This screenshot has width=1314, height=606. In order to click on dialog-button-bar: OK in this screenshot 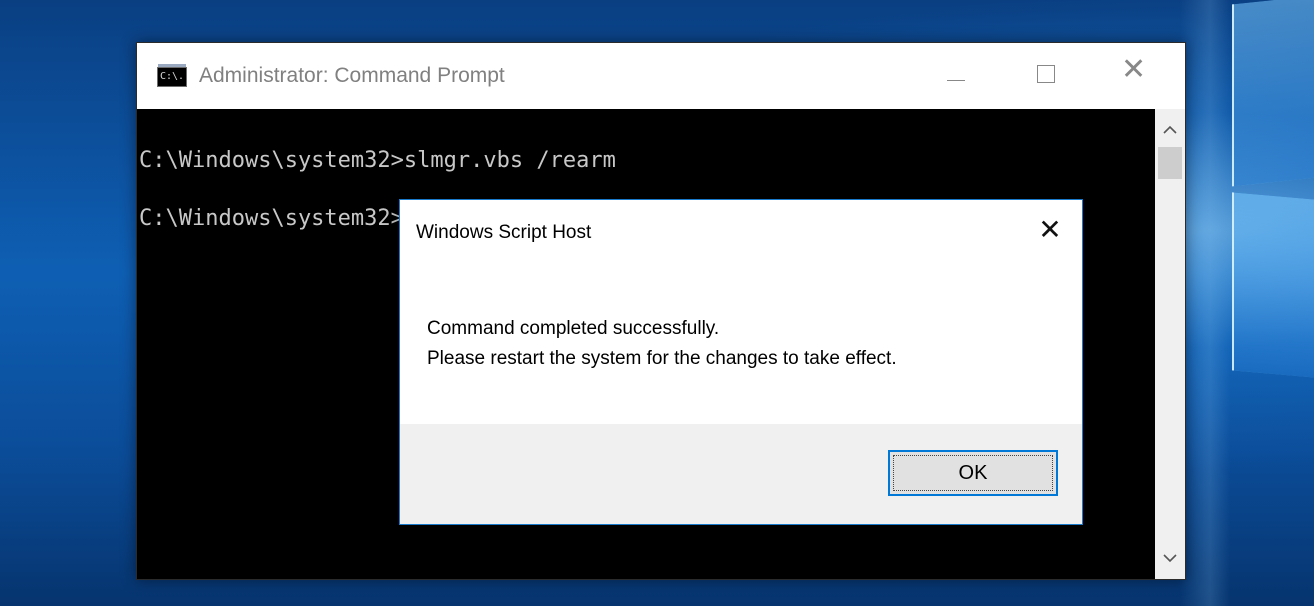, I will do `click(741, 474)`.